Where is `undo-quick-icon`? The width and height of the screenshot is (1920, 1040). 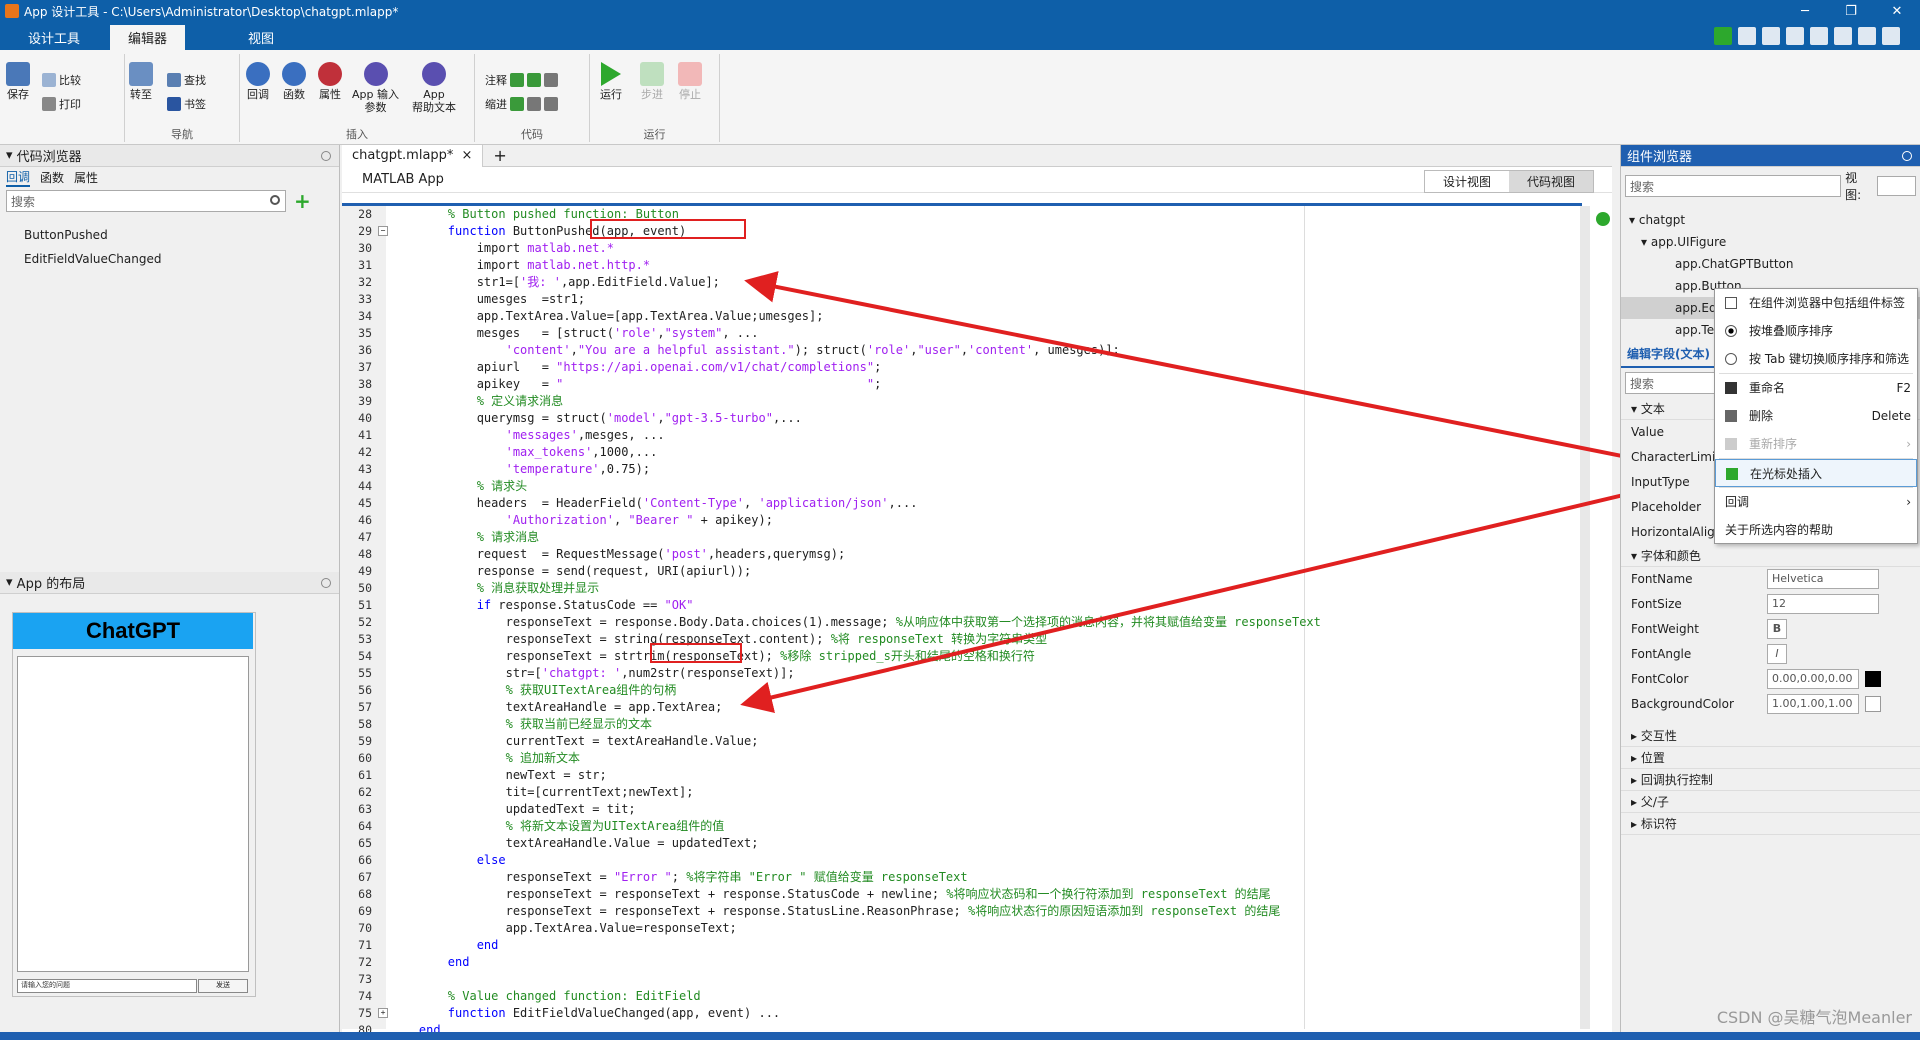 undo-quick-icon is located at coordinates (1843, 36).